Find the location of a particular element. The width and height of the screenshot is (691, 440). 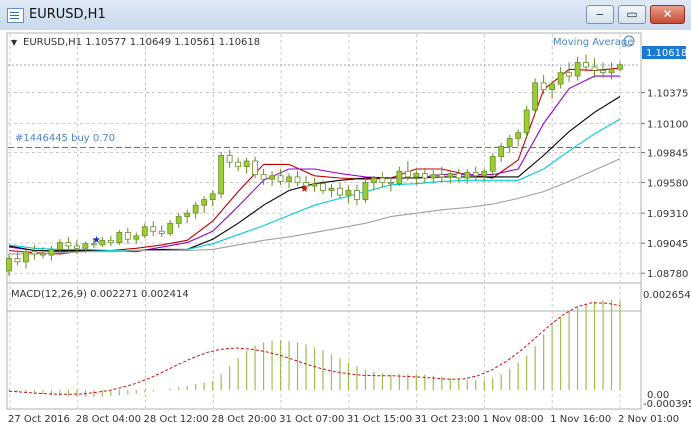

price-axis-label: 1.10375 is located at coordinates (667, 93).